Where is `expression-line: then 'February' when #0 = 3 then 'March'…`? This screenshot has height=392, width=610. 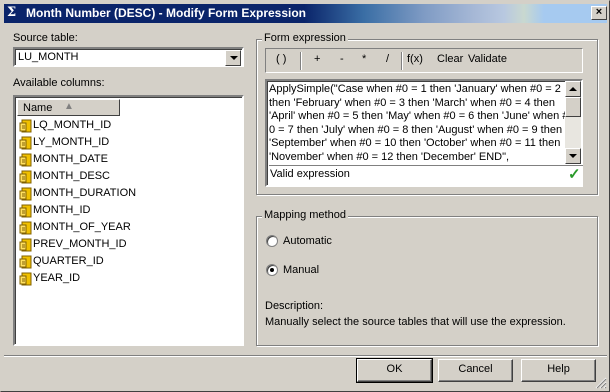
expression-line: then 'February' when #0 = 3 then 'March'… is located at coordinates (412, 102).